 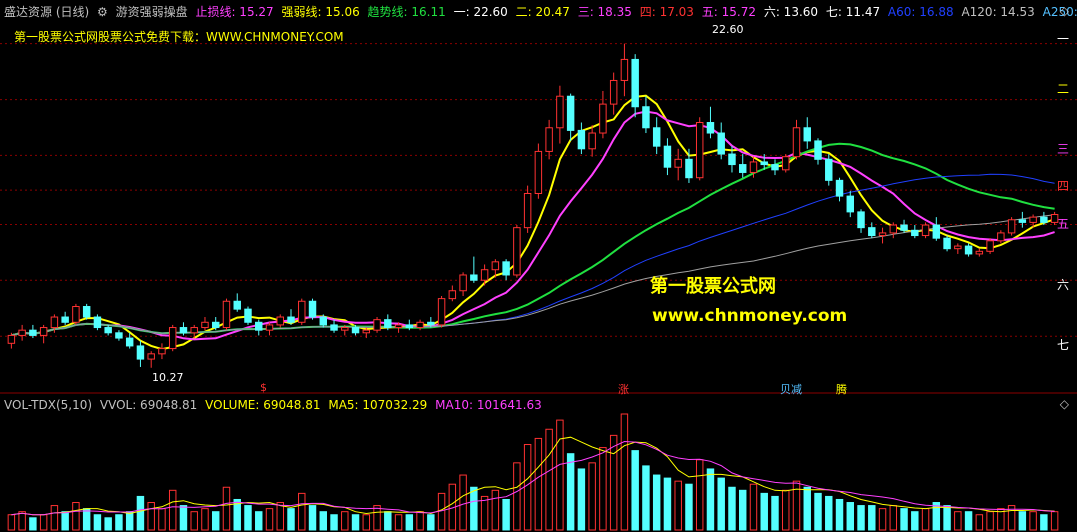 I want to click on volume-ma-lines, so click(x=533, y=476).